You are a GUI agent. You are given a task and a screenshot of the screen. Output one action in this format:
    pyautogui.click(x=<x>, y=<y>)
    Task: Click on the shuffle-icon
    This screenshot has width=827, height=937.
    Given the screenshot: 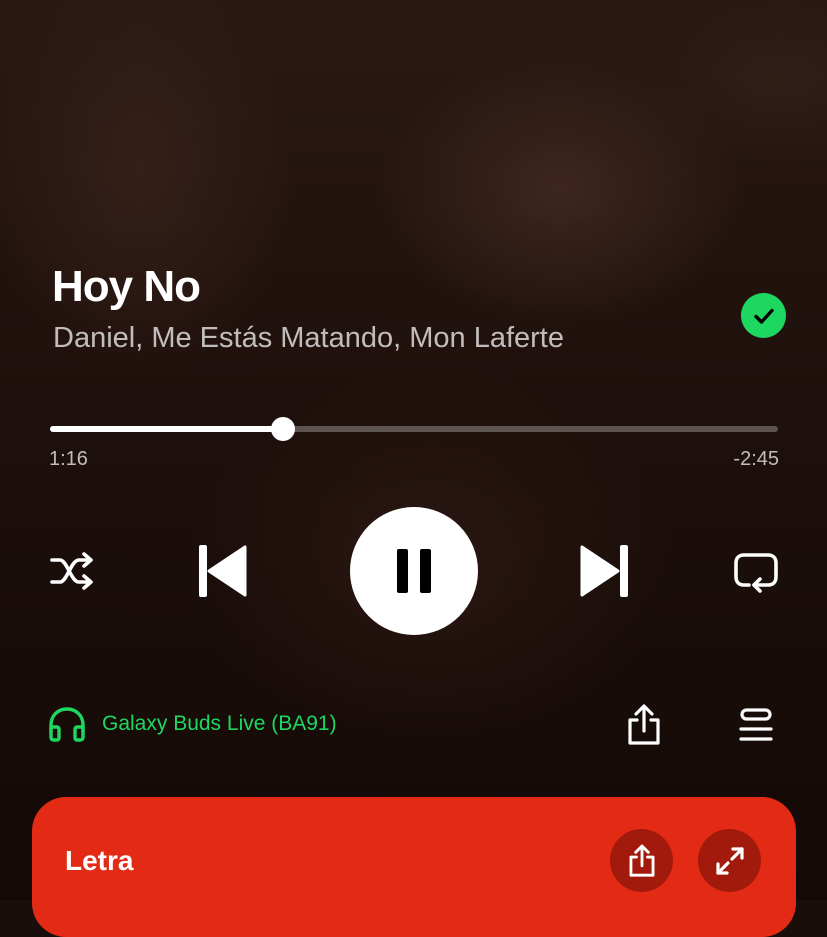 What is the action you would take?
    pyautogui.click(x=71, y=571)
    